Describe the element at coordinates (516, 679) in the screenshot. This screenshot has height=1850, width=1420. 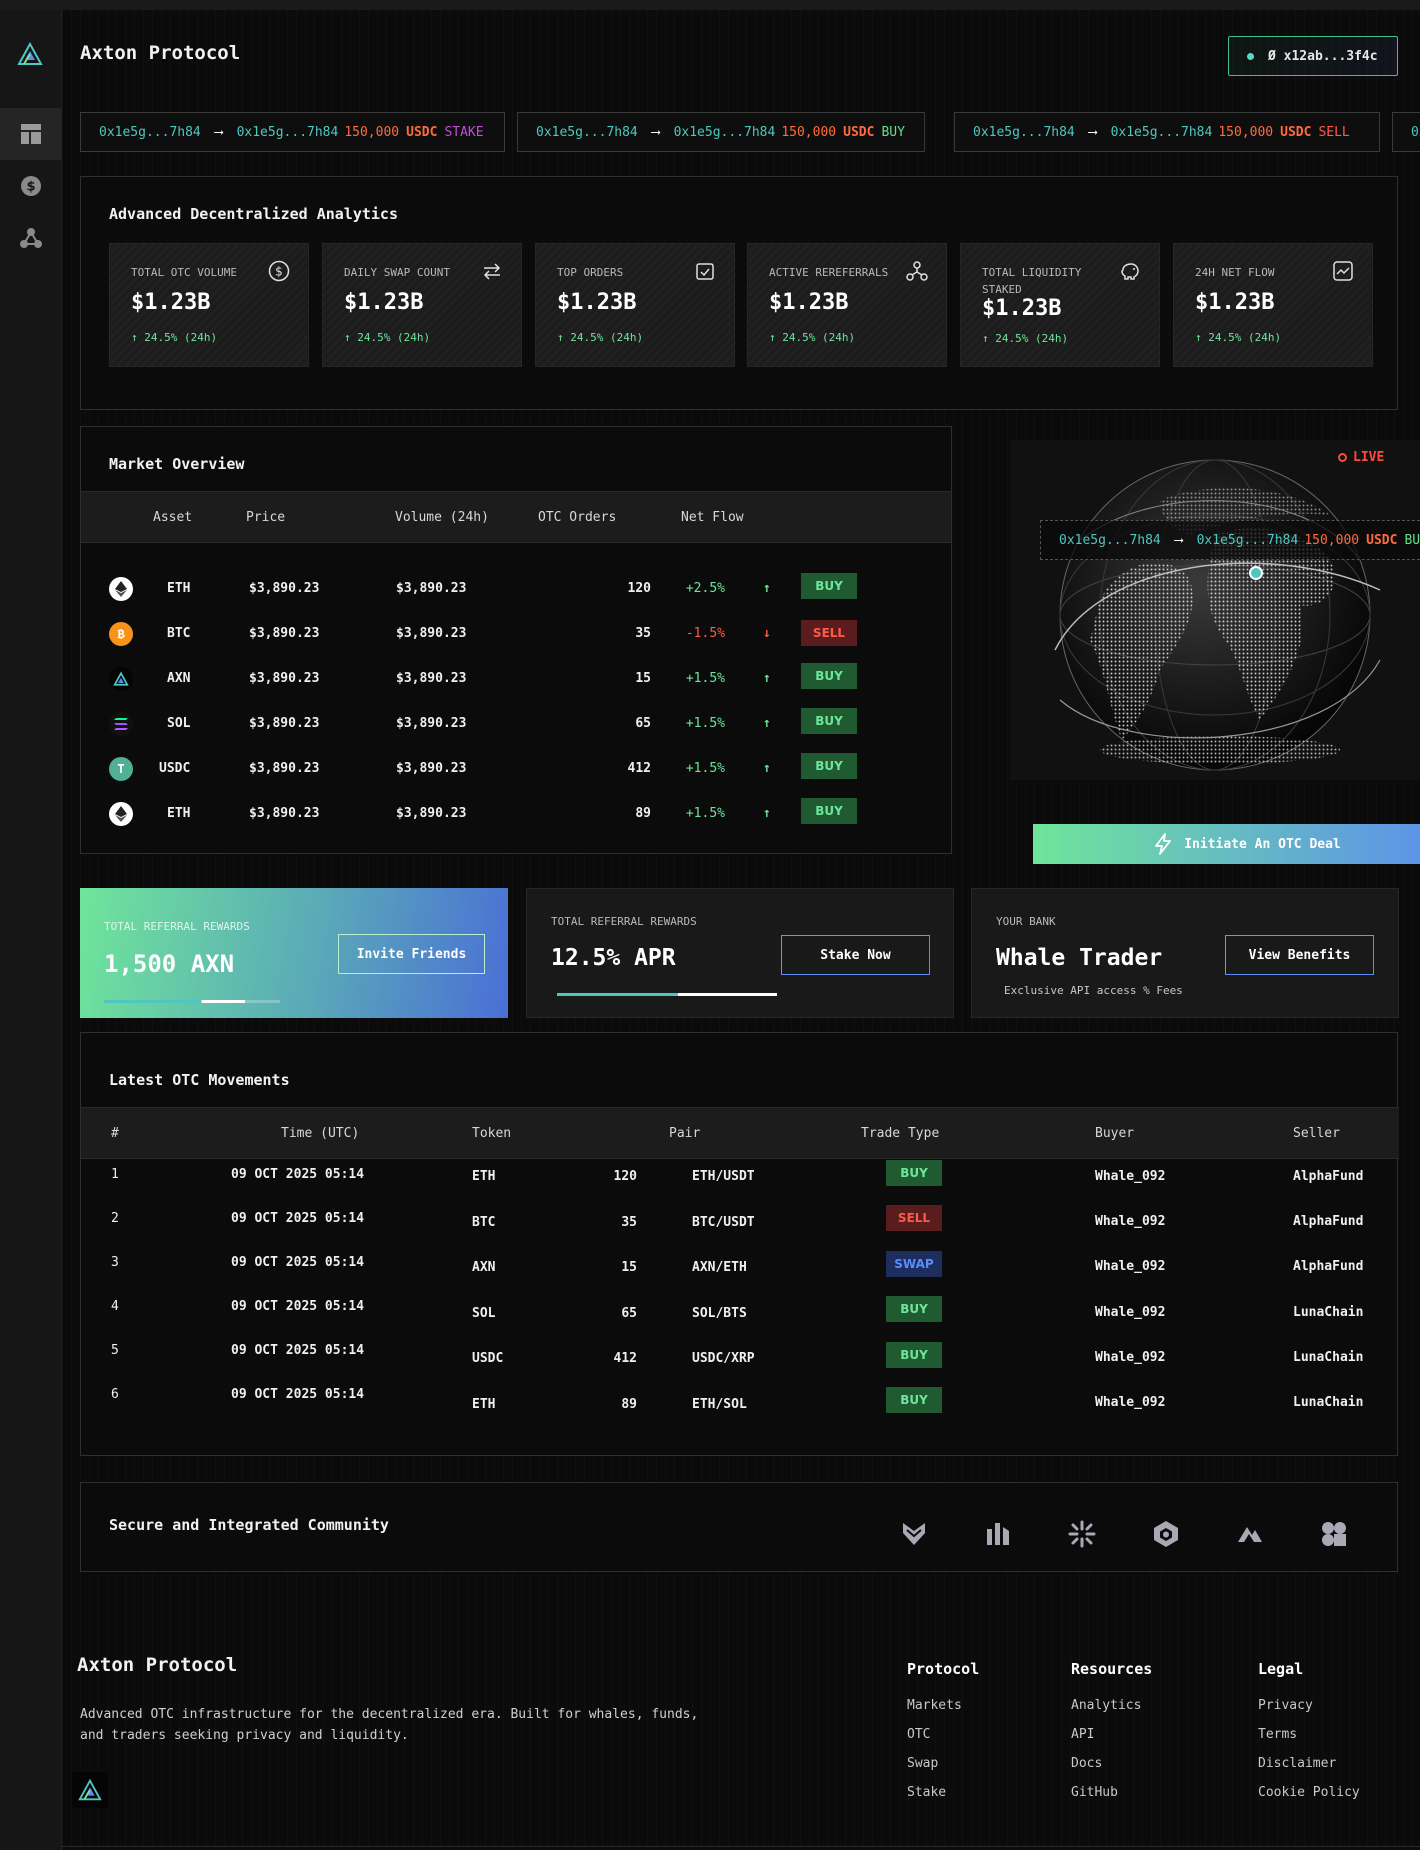
I see `market-row: AXN $3,890.23 $3,890.23 15 +1.5% ↑ BUY` at that location.